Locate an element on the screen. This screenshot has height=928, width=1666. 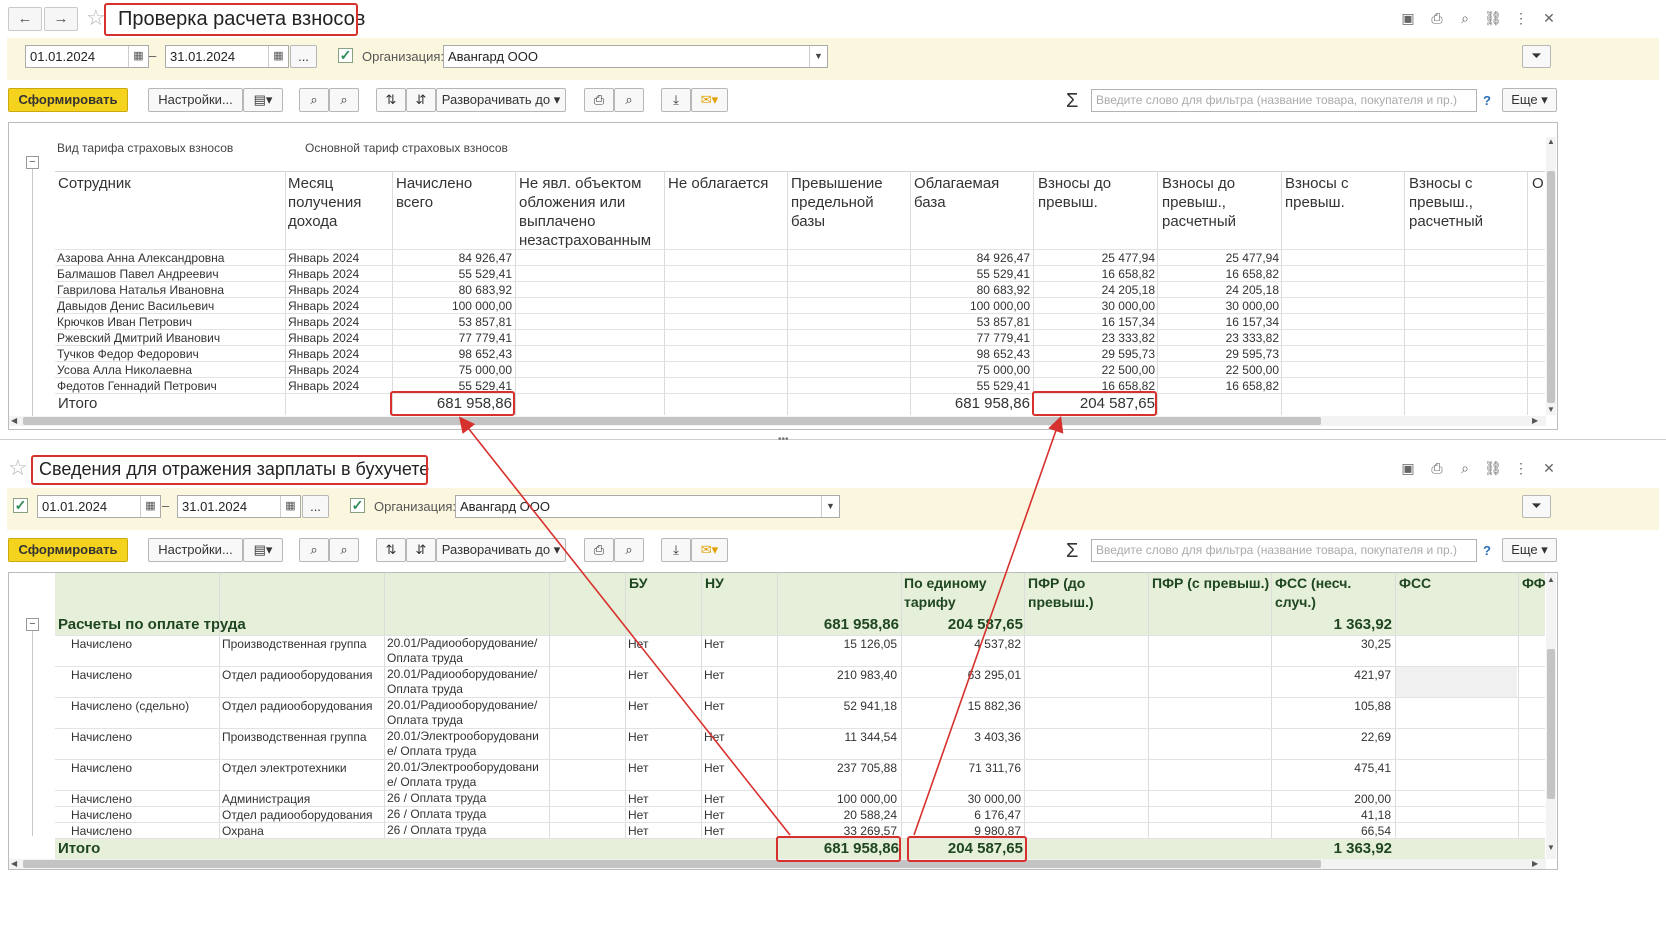
report2-hscroll-thumb is located at coordinates (672, 864).